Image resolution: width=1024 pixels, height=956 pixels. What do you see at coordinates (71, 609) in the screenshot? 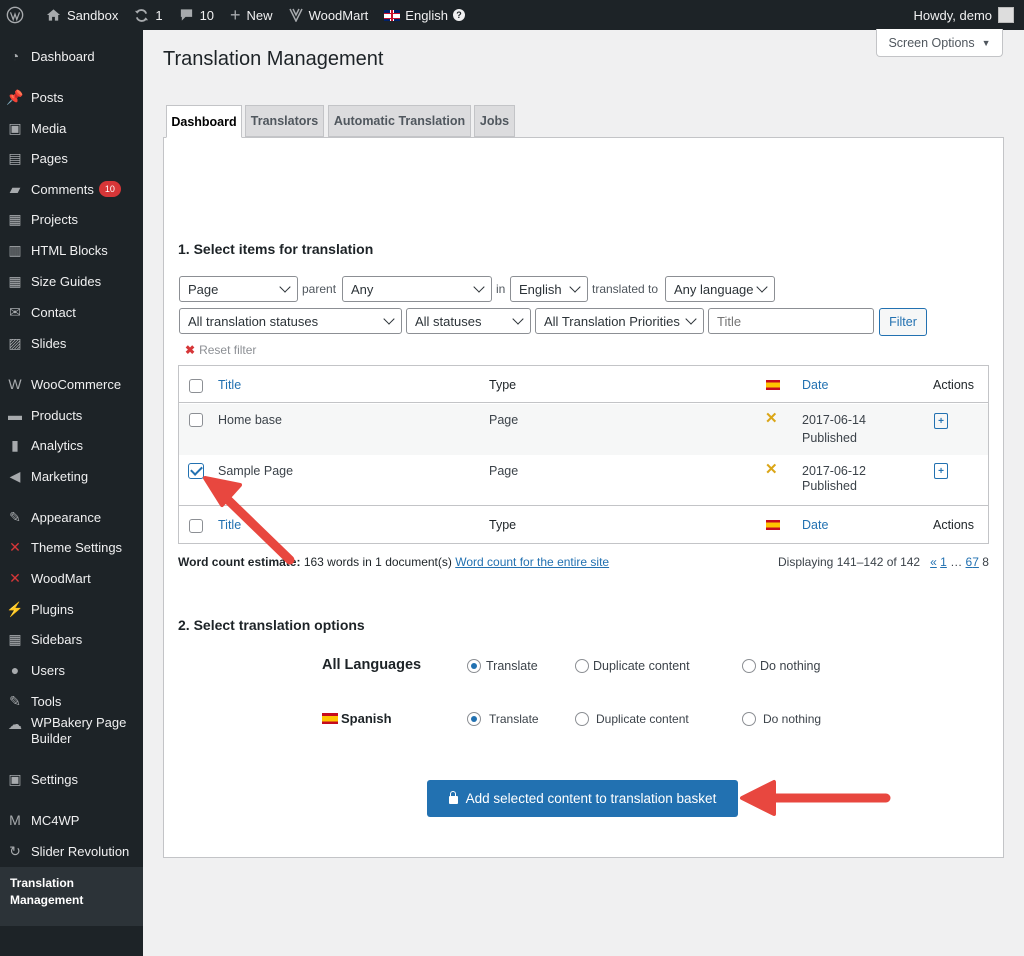
I see `sidebar-item-plugins: ⚡ Plugins` at bounding box center [71, 609].